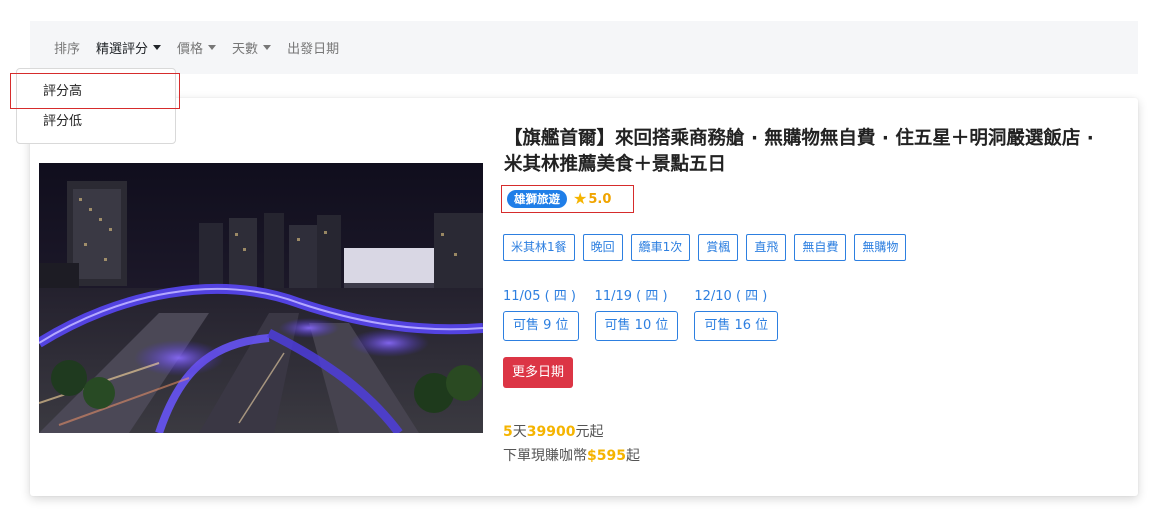  I want to click on points-suffix: 起, so click(632, 456).